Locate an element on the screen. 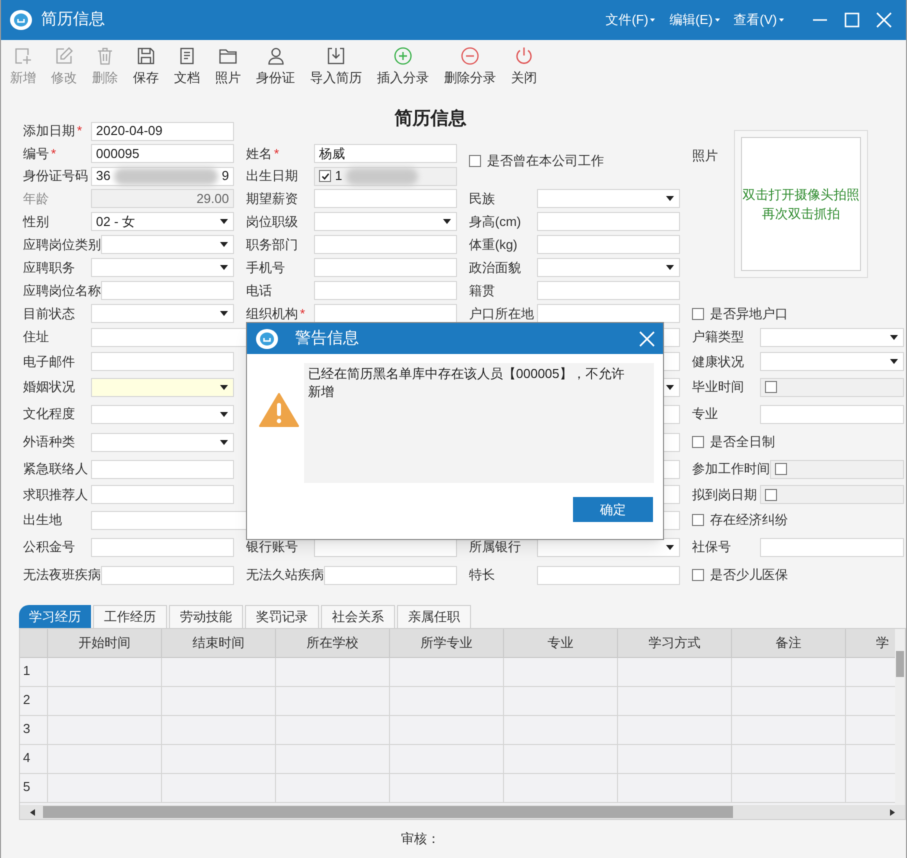 The width and height of the screenshot is (907, 858). toolbar-button: 插入分录 is located at coordinates (403, 66).